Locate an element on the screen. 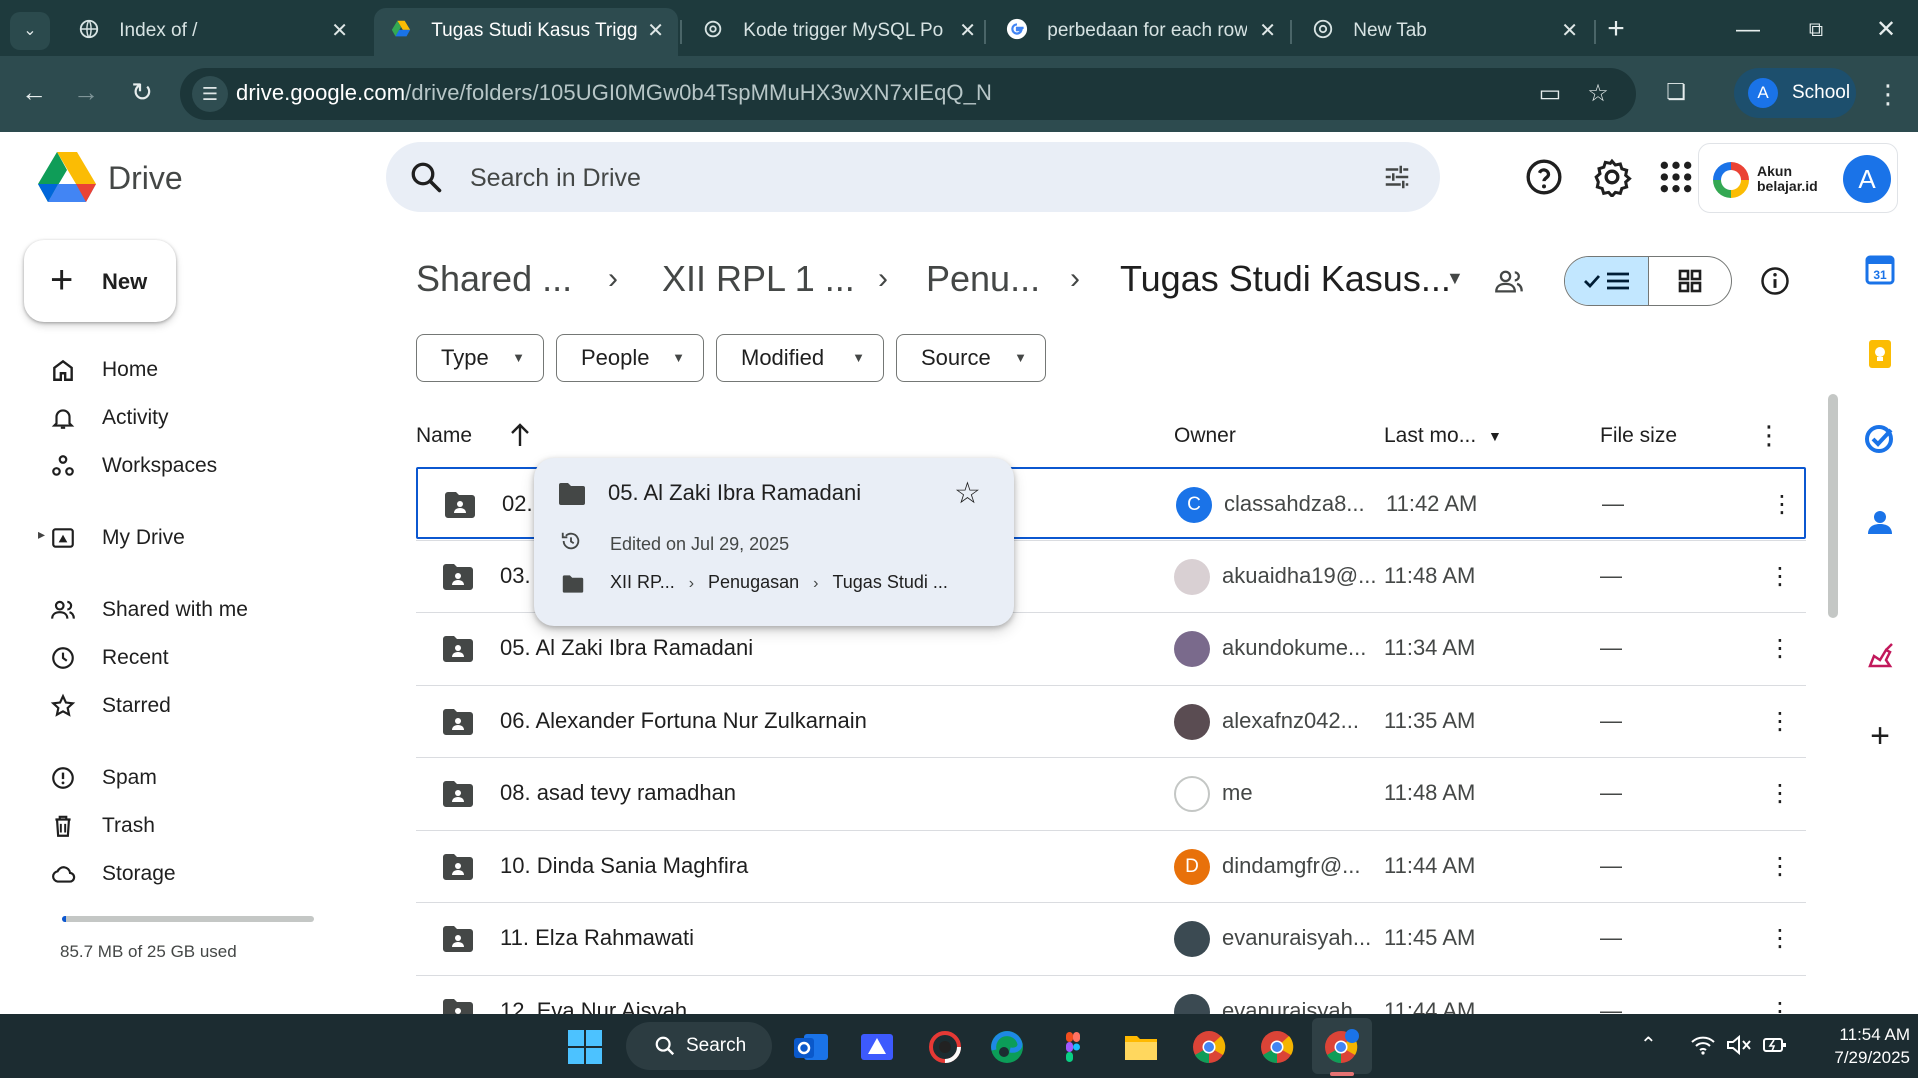 Image resolution: width=1918 pixels, height=1078 pixels. star-outline-icon: ☆ is located at coordinates (967, 493).